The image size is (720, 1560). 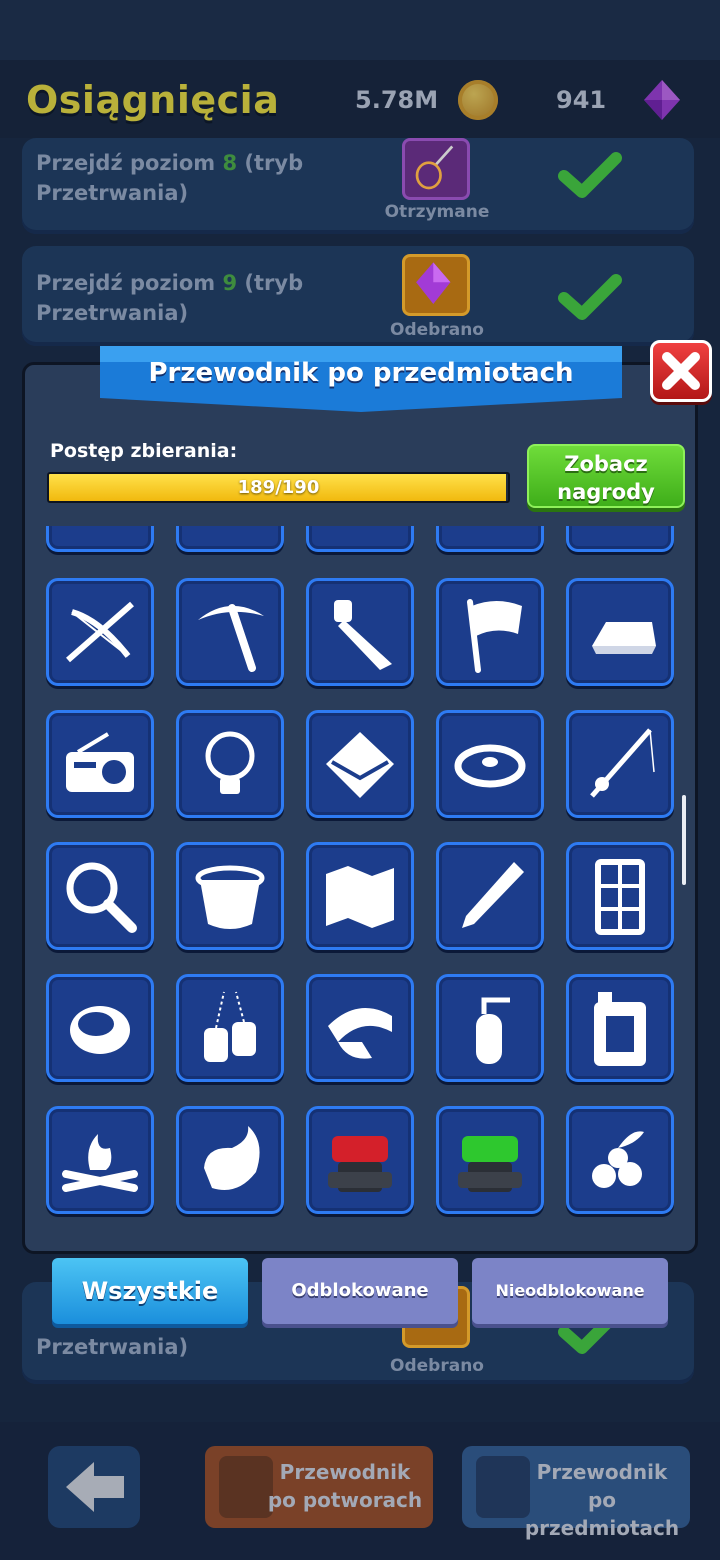 I want to click on grid-scrollbar, so click(x=684, y=840).